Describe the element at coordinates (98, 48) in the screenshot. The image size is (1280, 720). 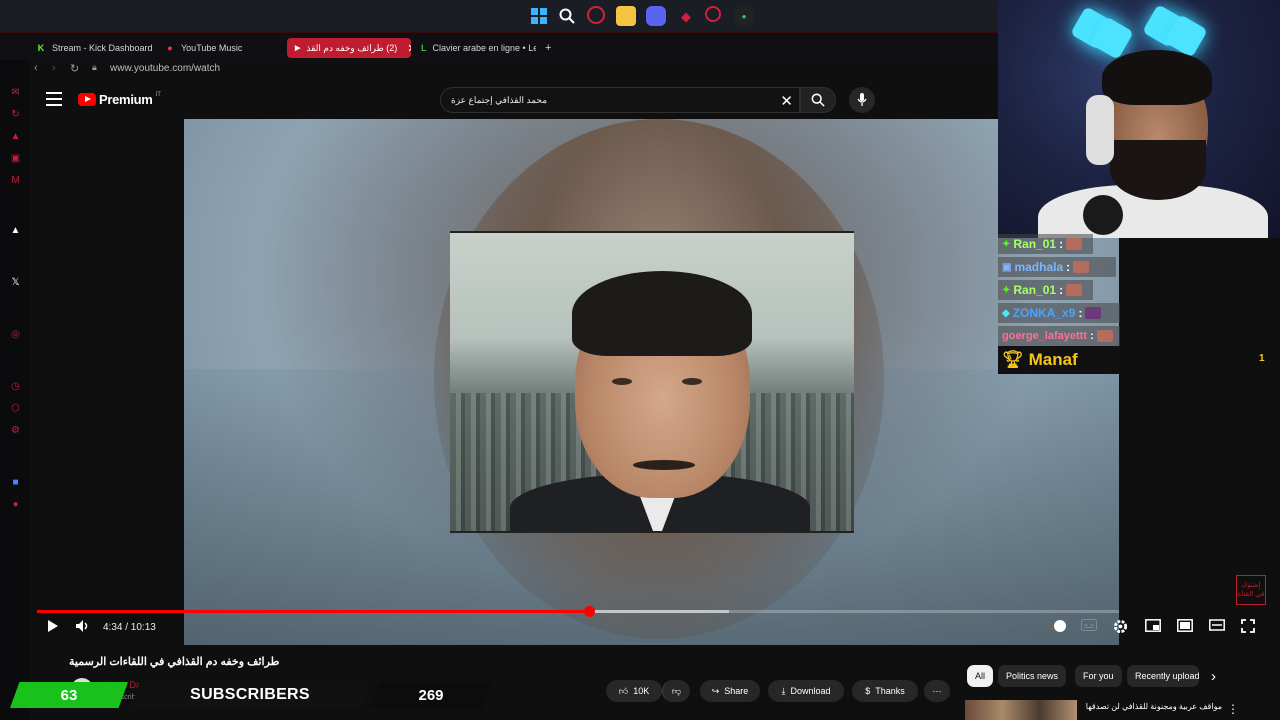
I see `tab-kick-dashboard: K Stream - Kick Dashboard` at that location.